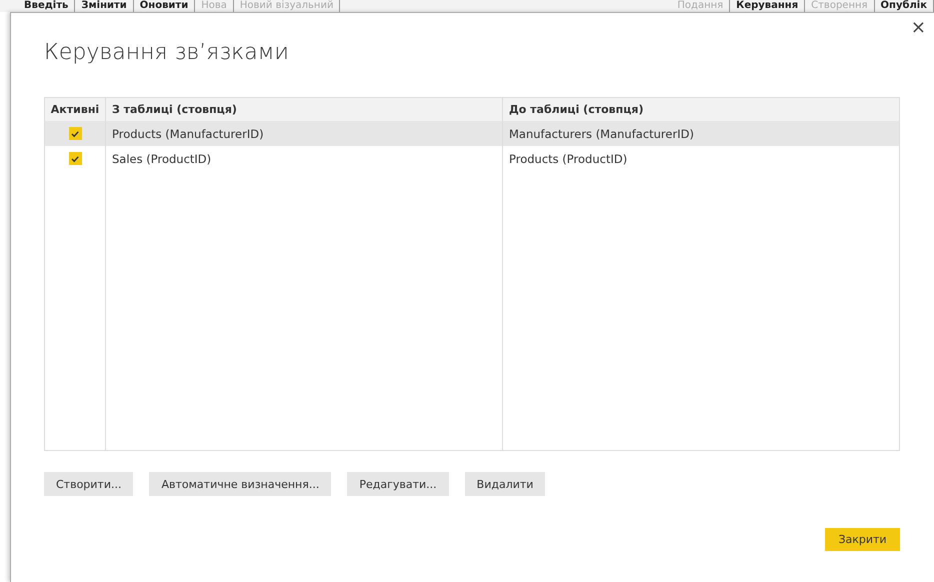  What do you see at coordinates (576, 110) in the screenshot?
I see `column-header: До таблиці (стовпця)` at bounding box center [576, 110].